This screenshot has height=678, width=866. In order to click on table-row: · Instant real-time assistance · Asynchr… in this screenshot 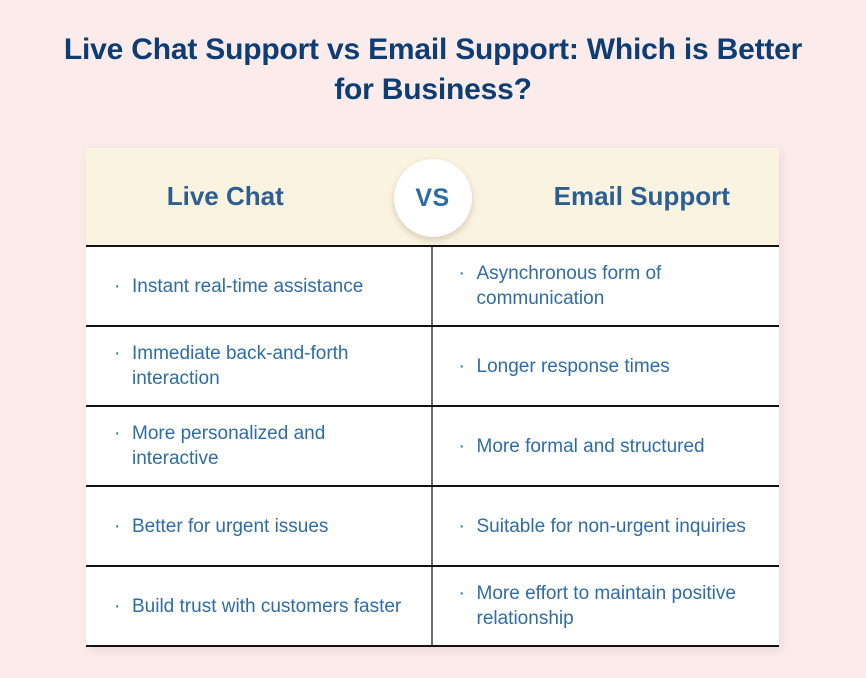, I will do `click(432, 287)`.